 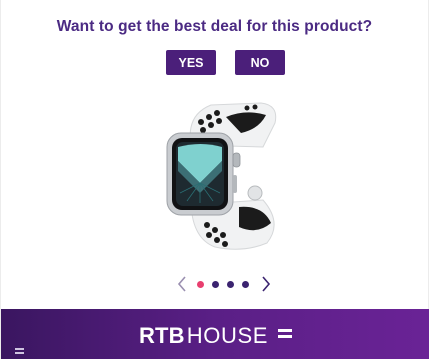 I want to click on equals-icon, so click(x=285, y=333).